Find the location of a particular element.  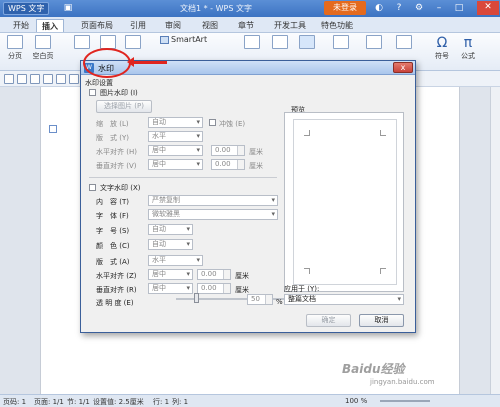

baidu-watermark: Baidu经验 is located at coordinates (373, 369).